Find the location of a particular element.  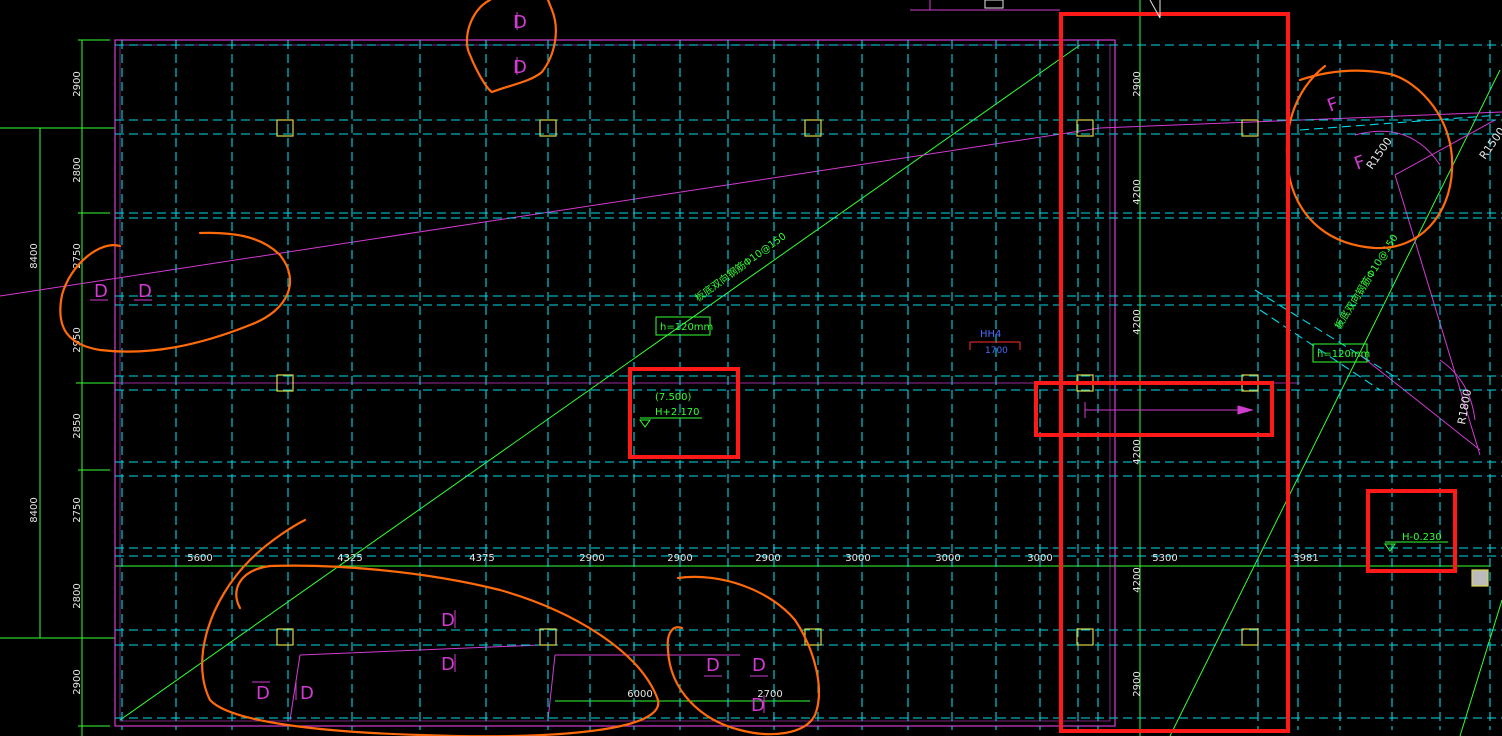

dim-bottom-1: 5600 is located at coordinates (199, 558).